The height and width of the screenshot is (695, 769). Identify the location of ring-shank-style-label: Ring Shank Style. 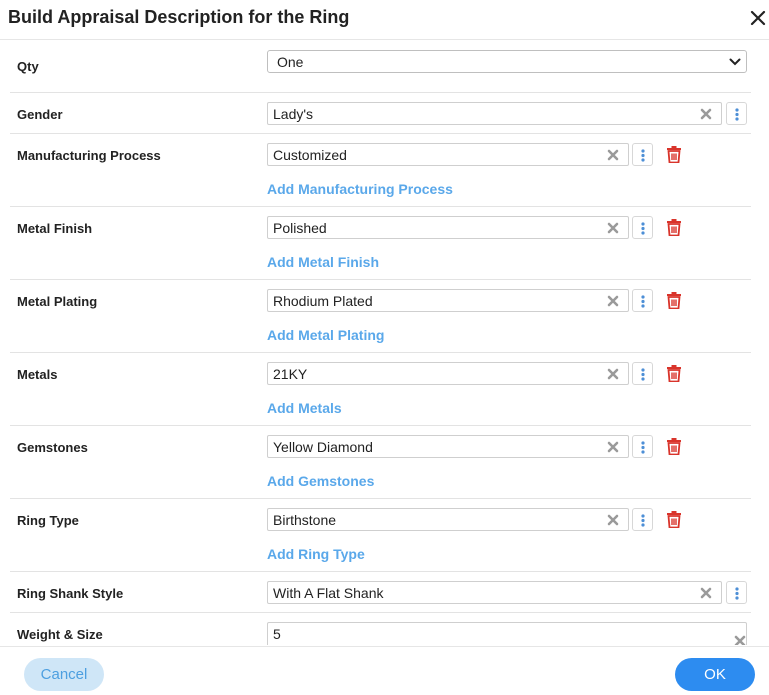
(70, 593).